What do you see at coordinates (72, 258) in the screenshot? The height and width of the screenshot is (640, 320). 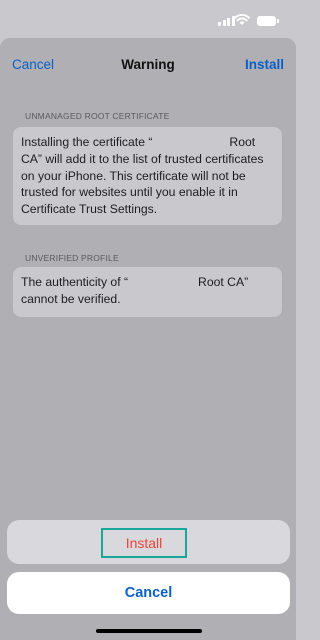 I see `section-header-unverified-profile: UNVERIFIED PROFILE` at bounding box center [72, 258].